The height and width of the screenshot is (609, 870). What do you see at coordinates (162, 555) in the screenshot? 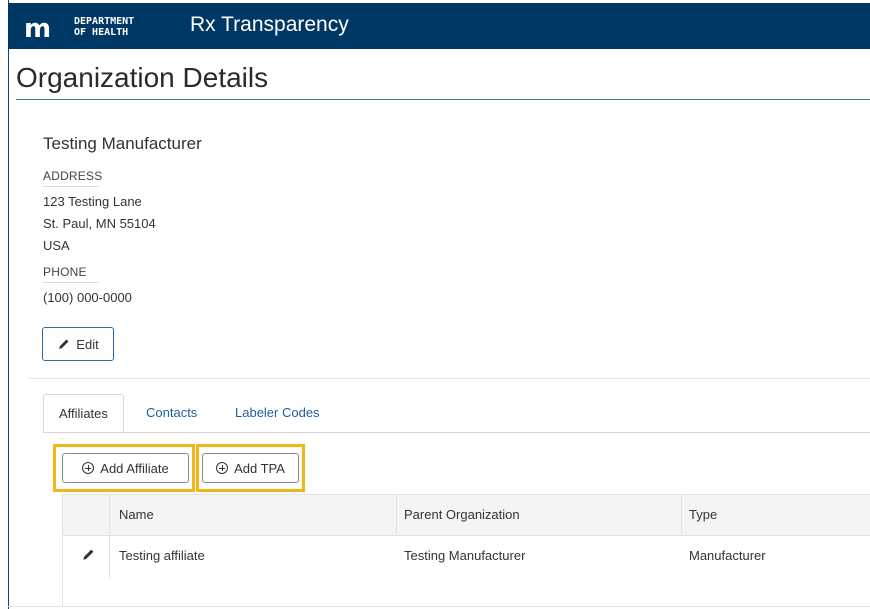
I see `row-name: Testing affiliate` at bounding box center [162, 555].